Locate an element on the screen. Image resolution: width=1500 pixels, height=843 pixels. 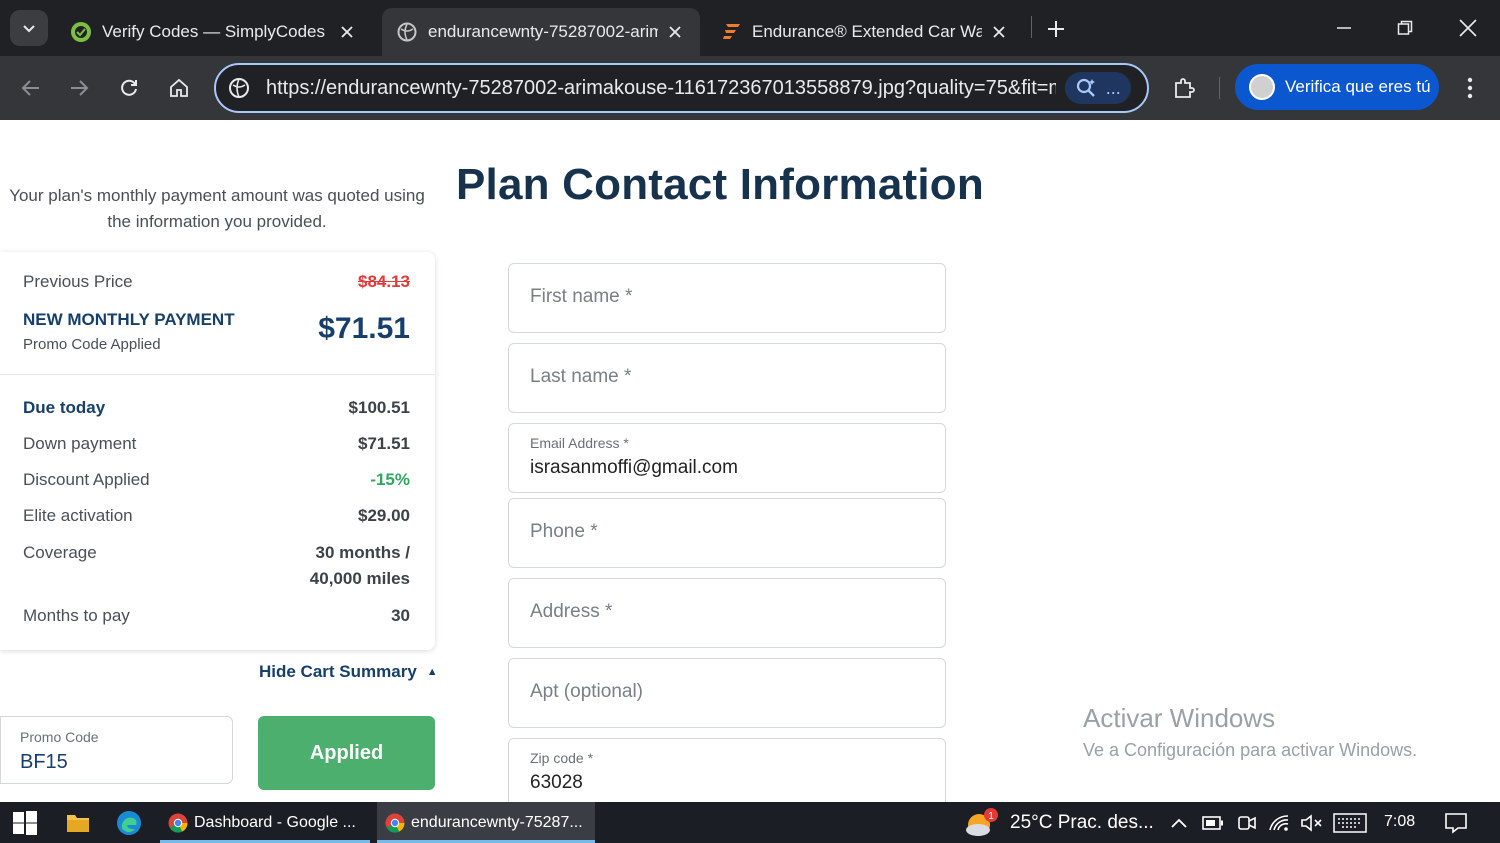
cart-row-value: $100.51 is located at coordinates (379, 407).